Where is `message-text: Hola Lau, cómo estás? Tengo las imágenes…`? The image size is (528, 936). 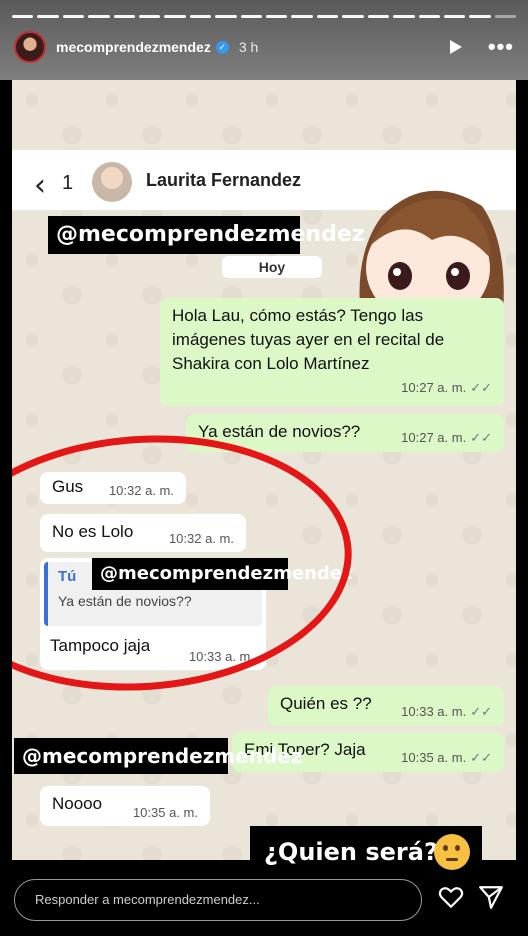 message-text: Hola Lau, cómo estás? Tengo las imágenes… is located at coordinates (308, 339).